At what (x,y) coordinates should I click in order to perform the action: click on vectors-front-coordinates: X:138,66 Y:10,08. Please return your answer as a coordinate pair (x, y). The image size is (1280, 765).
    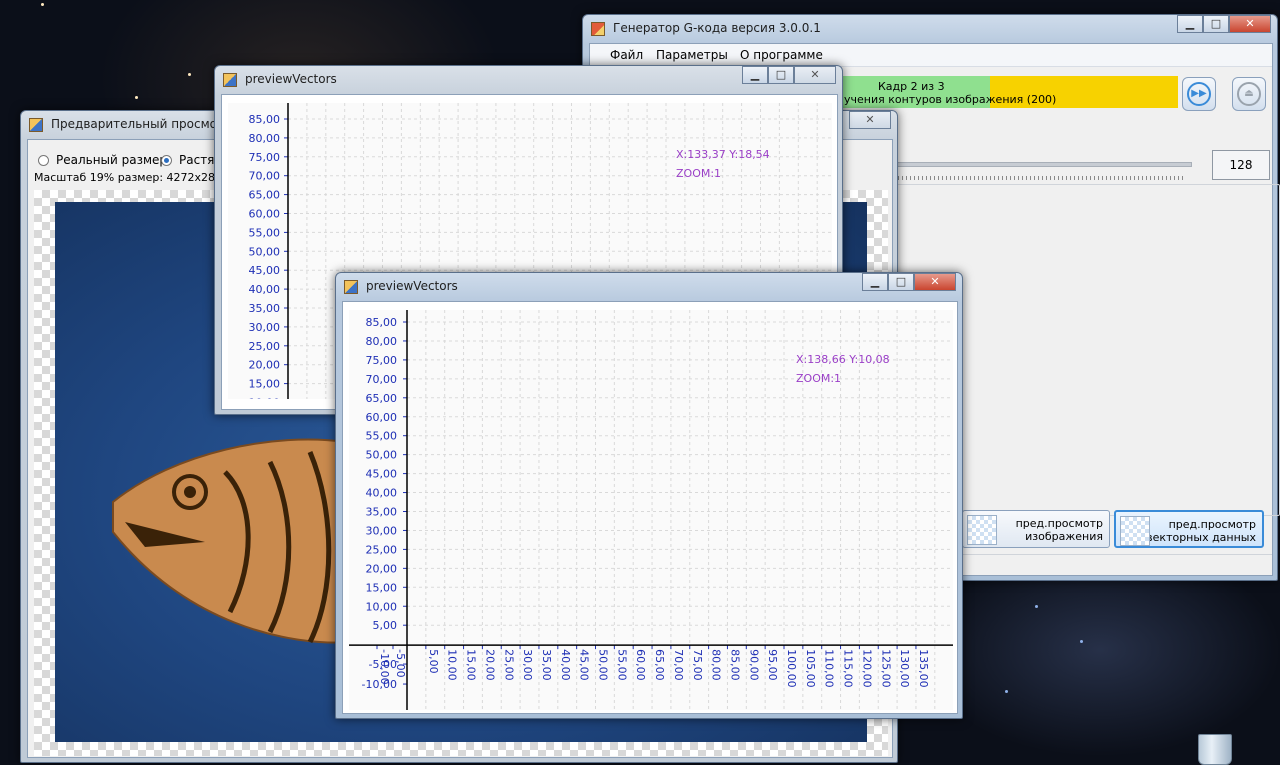
    Looking at the image, I should click on (843, 359).